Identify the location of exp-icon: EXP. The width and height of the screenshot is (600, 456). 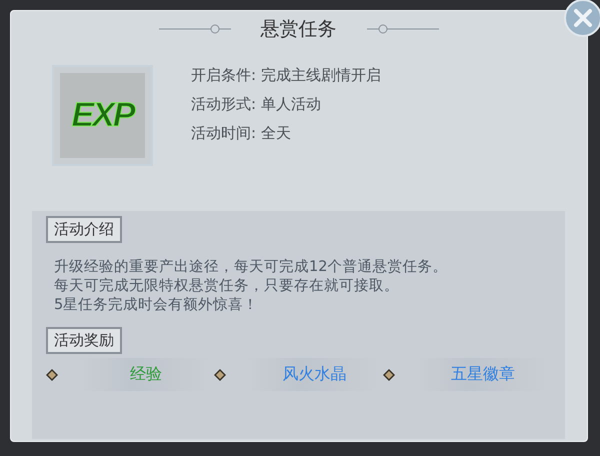
(102, 115).